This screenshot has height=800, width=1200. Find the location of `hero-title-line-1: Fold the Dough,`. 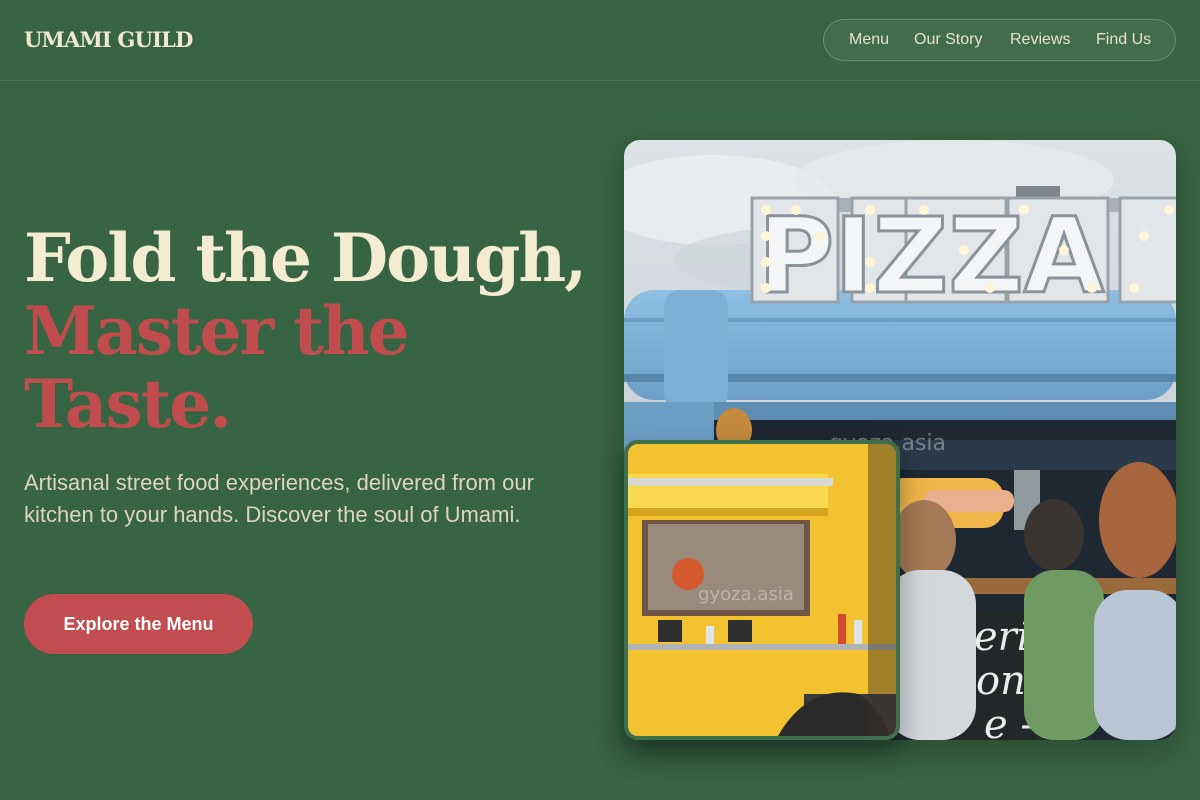

hero-title-line-1: Fold the Dough, is located at coordinates (305, 258).